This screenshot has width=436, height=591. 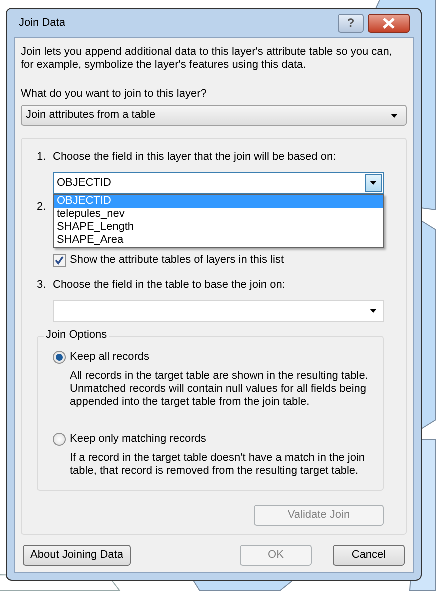 I want to click on field-combo, so click(x=218, y=311).